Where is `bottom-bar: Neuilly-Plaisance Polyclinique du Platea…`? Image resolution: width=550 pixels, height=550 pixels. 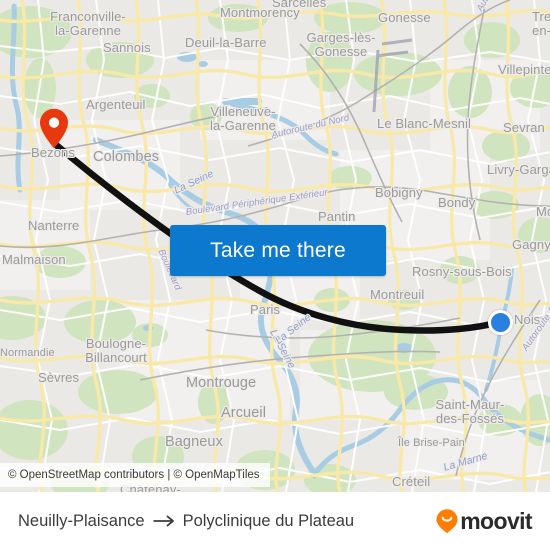
bottom-bar: Neuilly-Plaisance Polyclinique du Platea… is located at coordinates (275, 521).